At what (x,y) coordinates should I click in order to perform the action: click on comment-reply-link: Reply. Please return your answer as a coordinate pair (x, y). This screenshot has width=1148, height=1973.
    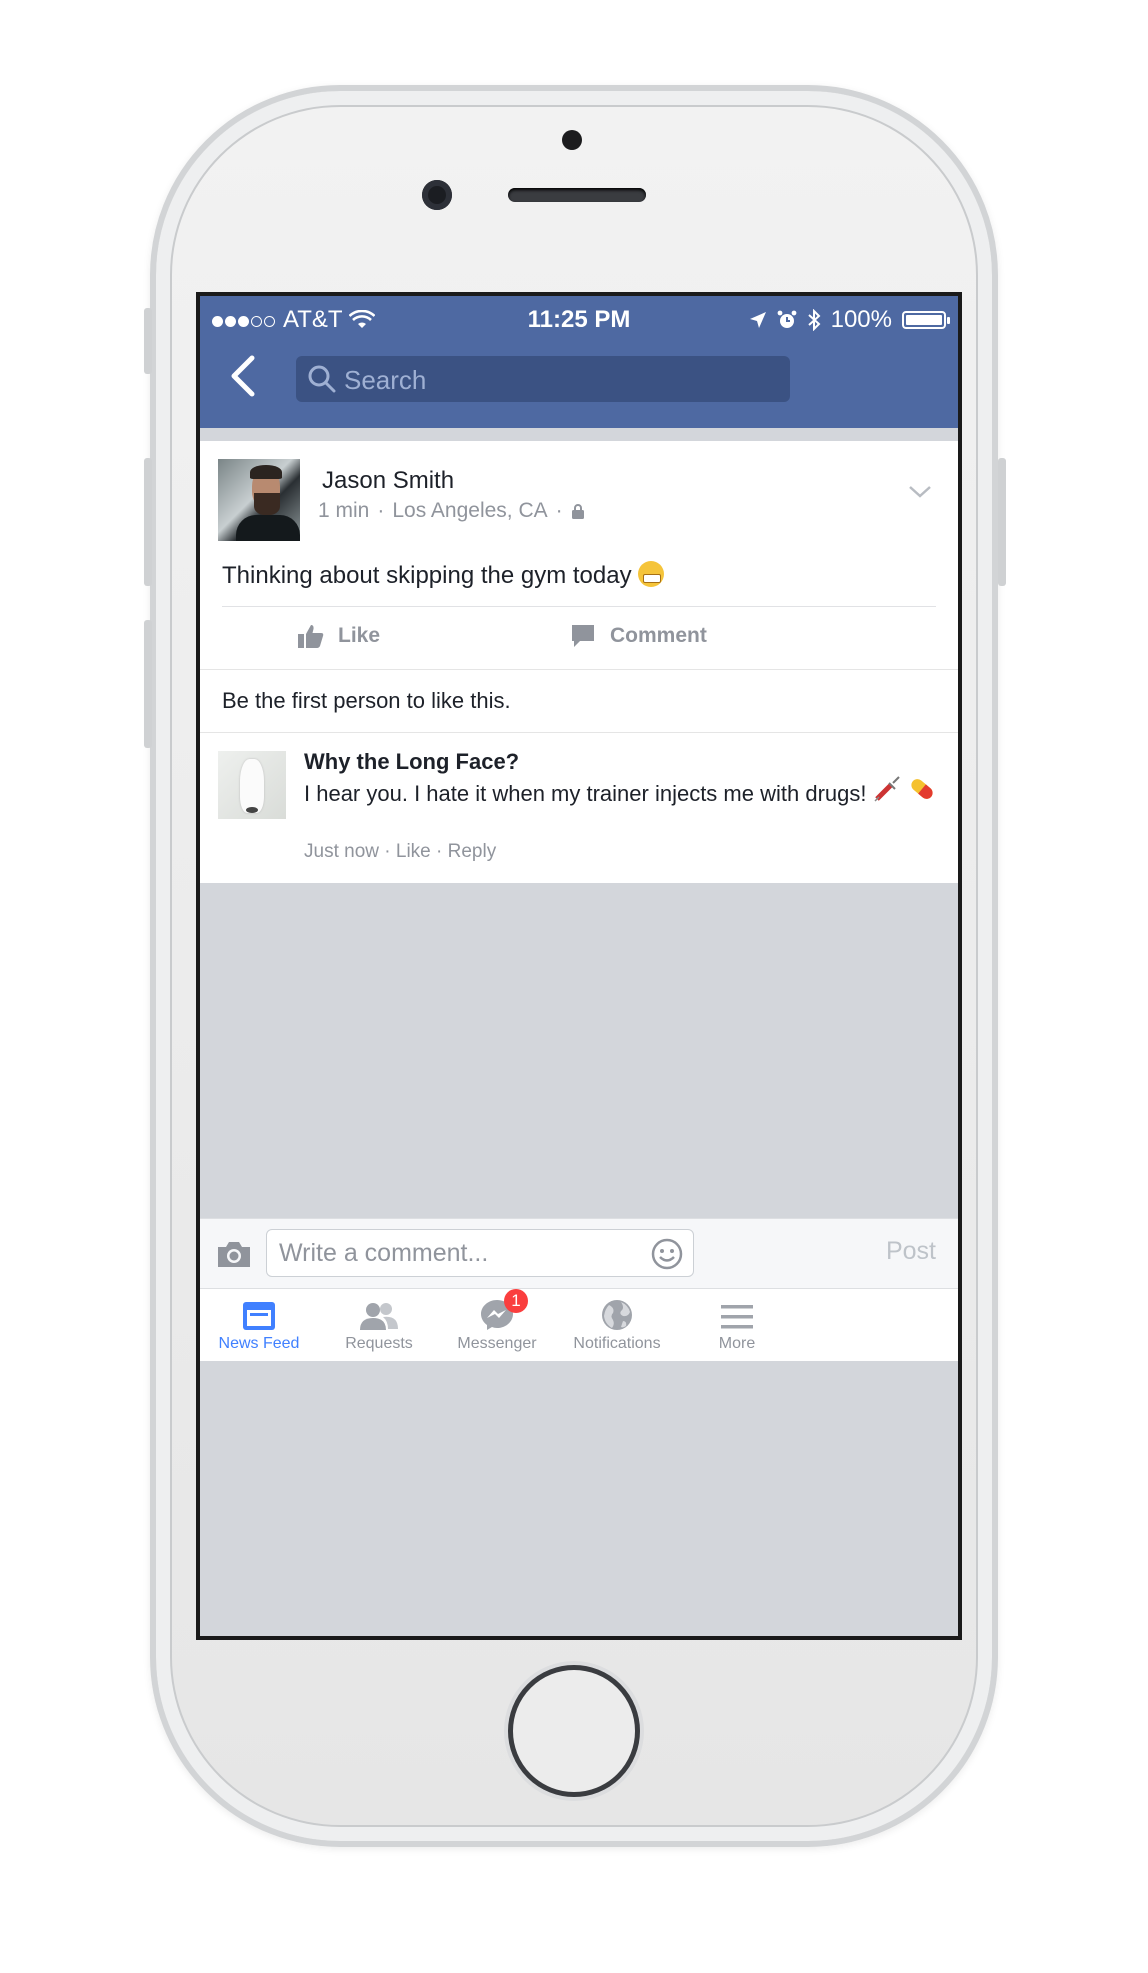
    Looking at the image, I should click on (472, 851).